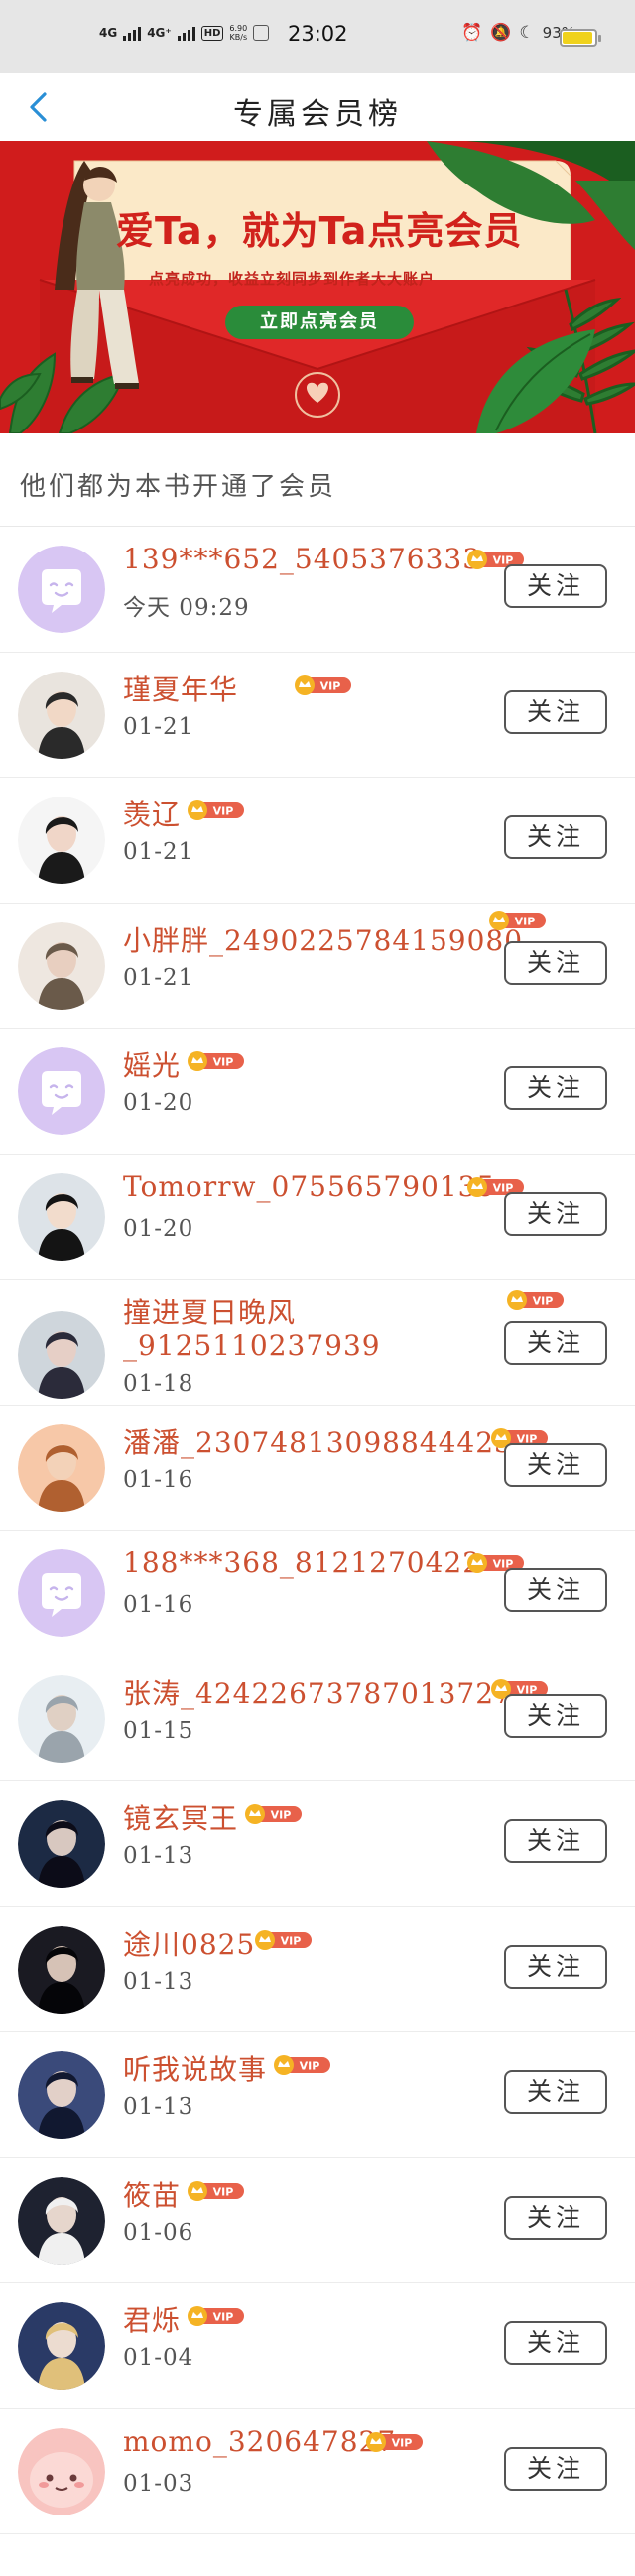  I want to click on member-row: 撞进夏日晚风 _9125110237939 01-18 VIP 关注, so click(317, 1343).